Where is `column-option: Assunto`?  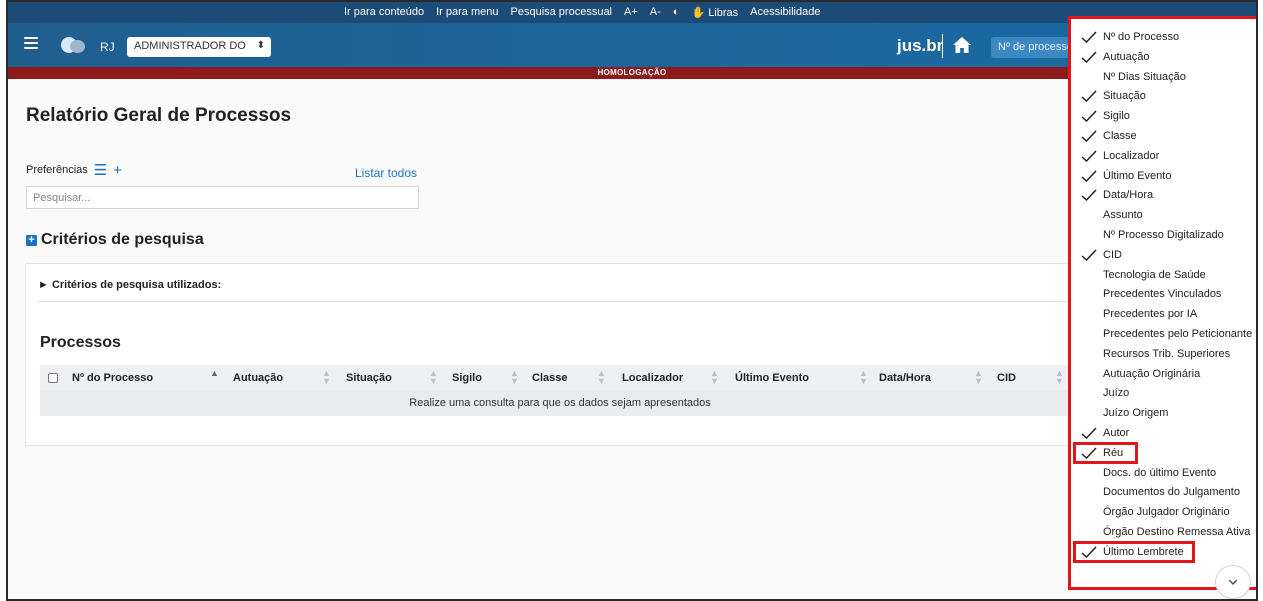 column-option: Assunto is located at coordinates (1163, 215).